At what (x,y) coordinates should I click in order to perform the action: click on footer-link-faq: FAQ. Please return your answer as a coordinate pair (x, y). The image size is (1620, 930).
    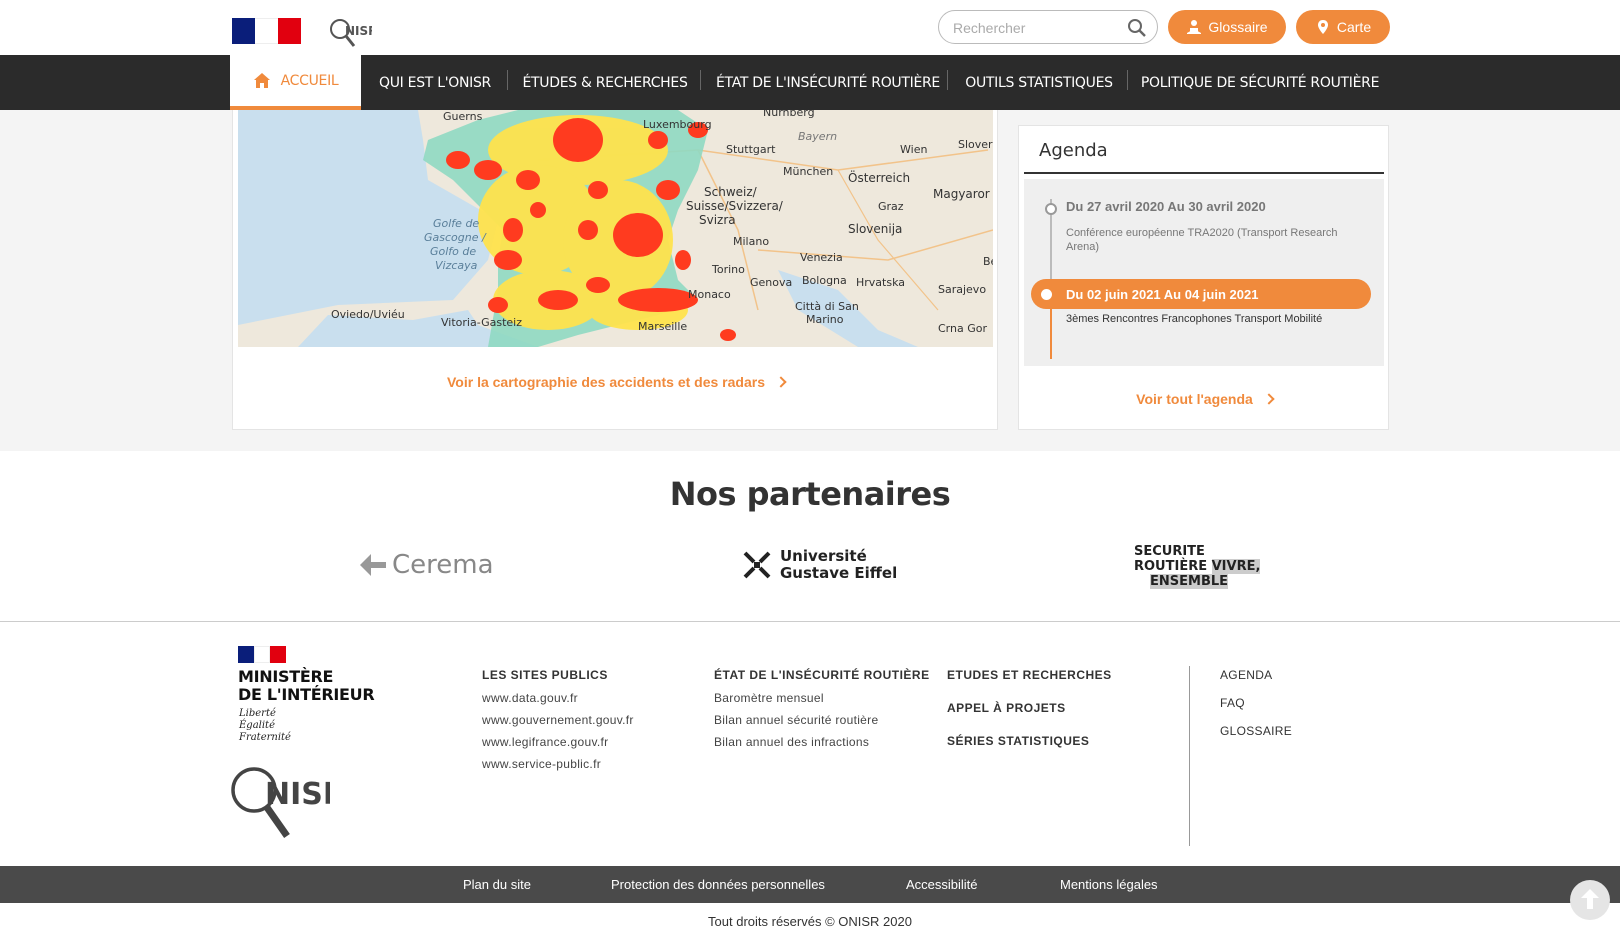
    Looking at the image, I should click on (1256, 703).